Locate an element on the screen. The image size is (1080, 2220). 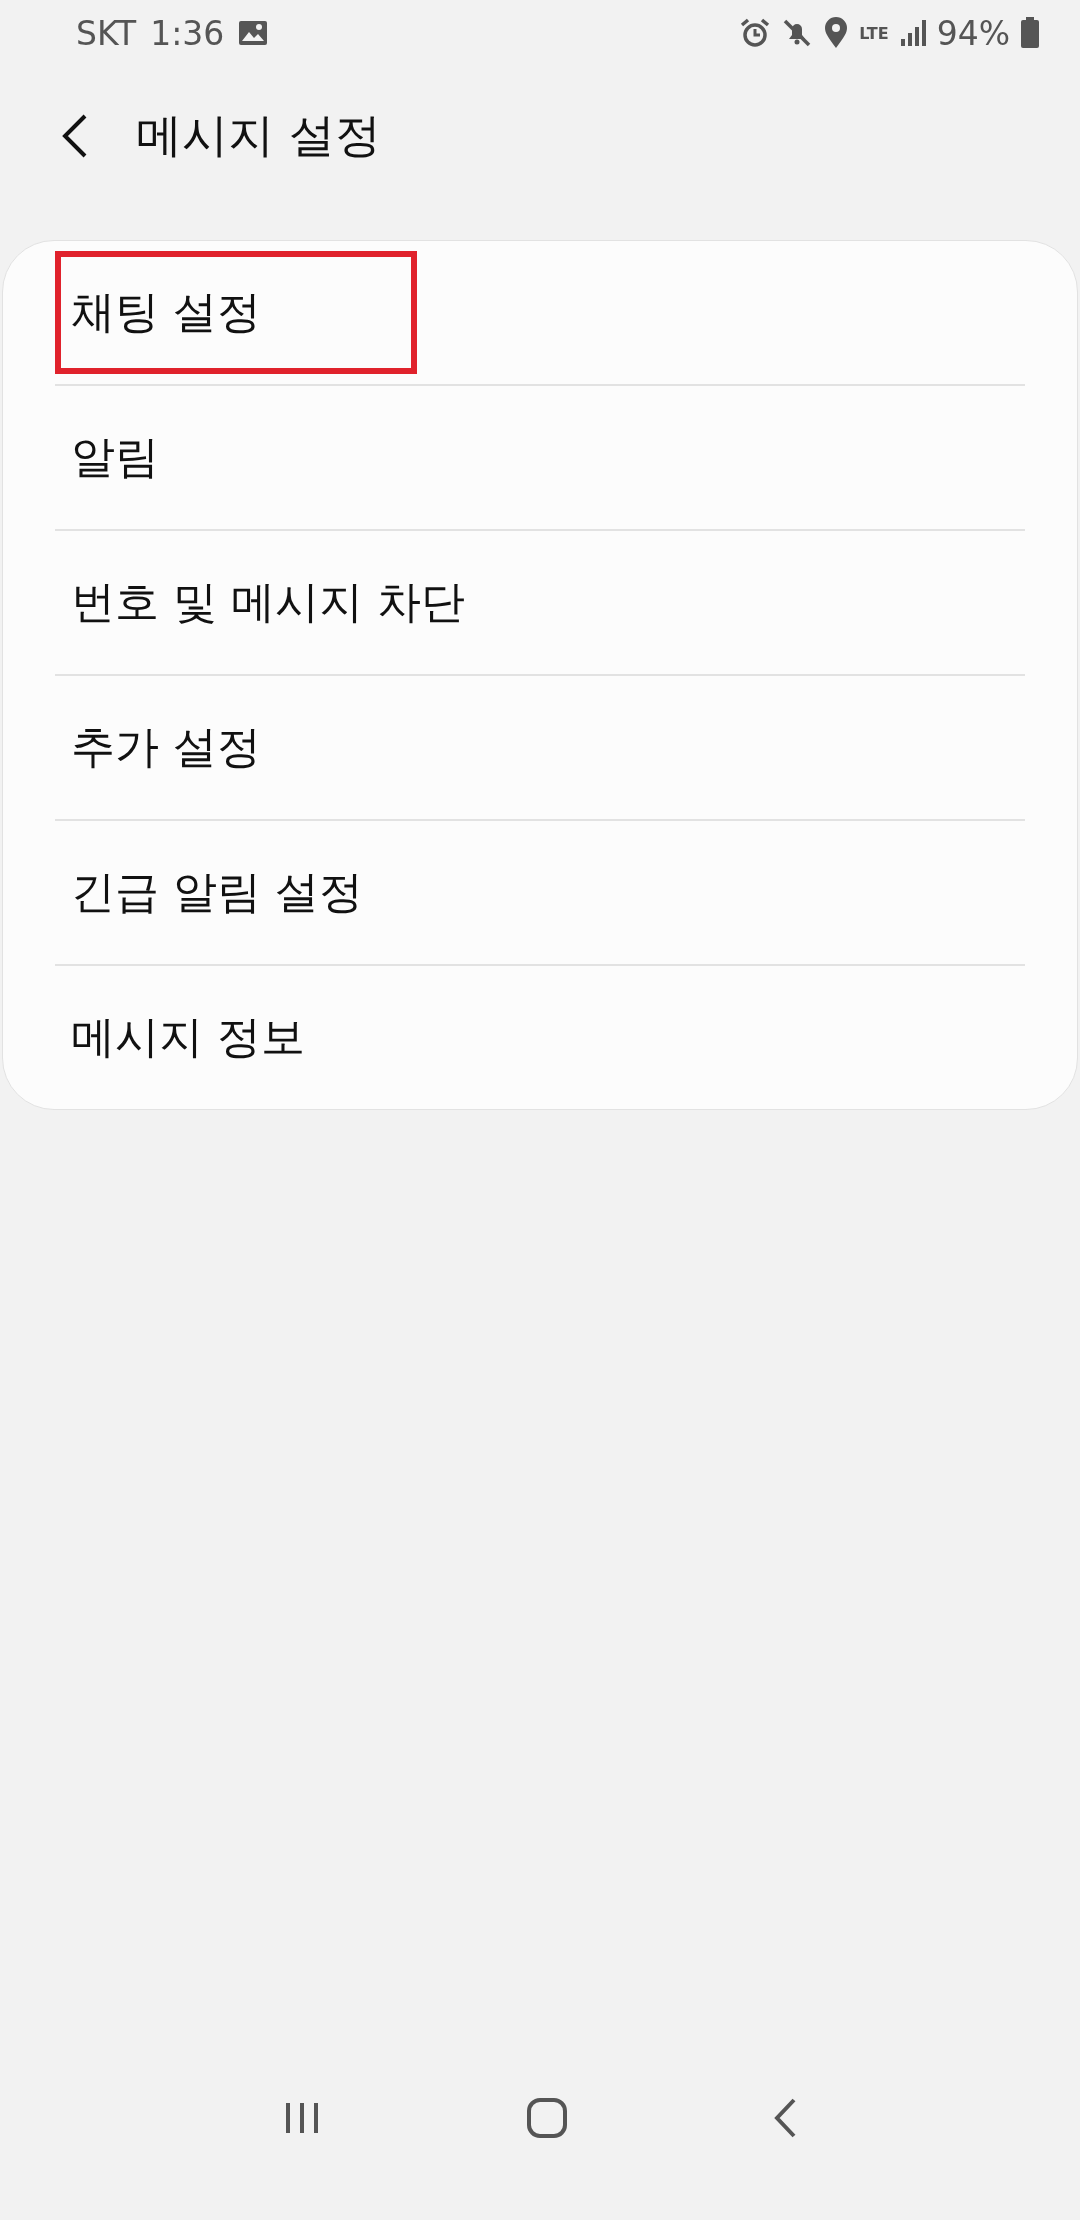
alarm-icon is located at coordinates (755, 33).